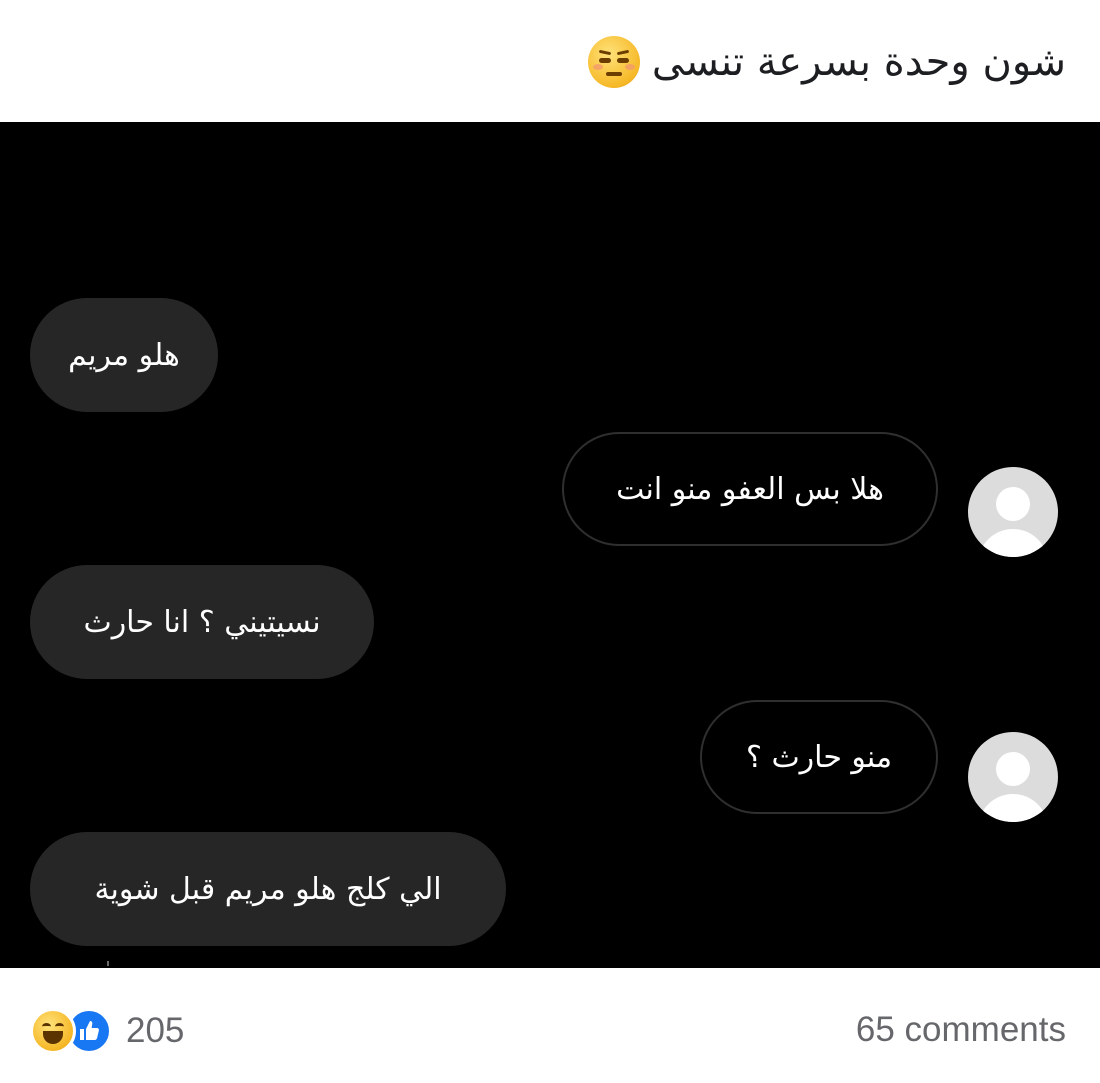  I want to click on incoming-message: الي كلج هلو مريم قبل شوية, so click(268, 889).